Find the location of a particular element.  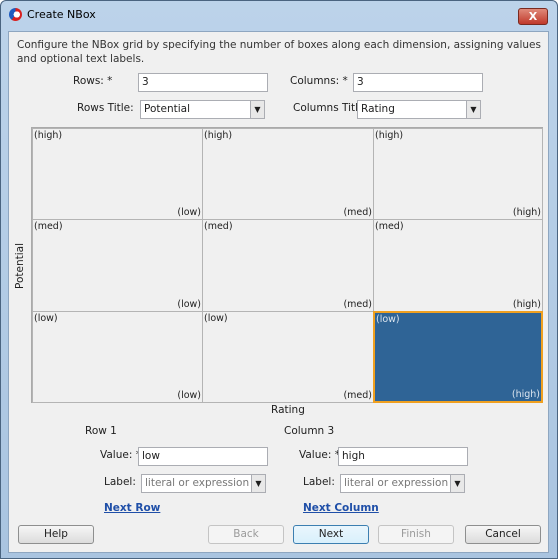

rows-label: Rows: * is located at coordinates (93, 81).